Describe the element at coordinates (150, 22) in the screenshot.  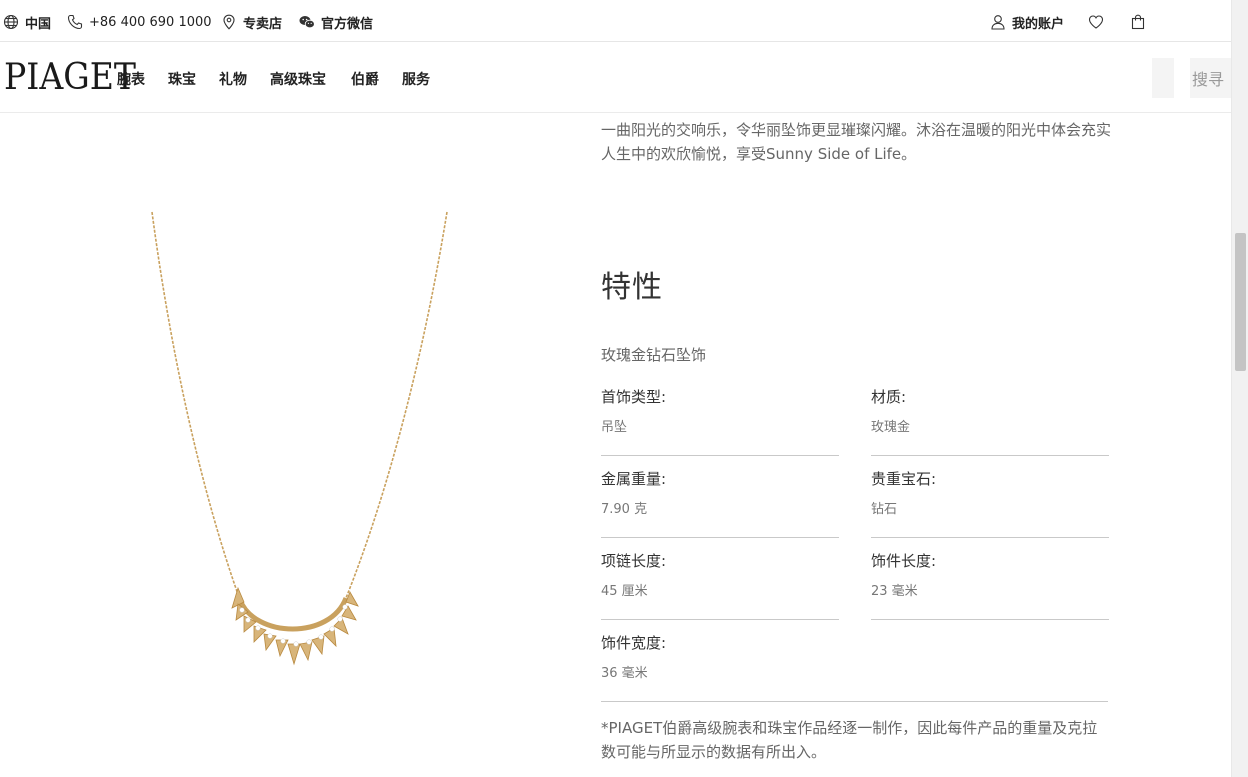
I see `phone-number: +86 400 690 1000` at that location.